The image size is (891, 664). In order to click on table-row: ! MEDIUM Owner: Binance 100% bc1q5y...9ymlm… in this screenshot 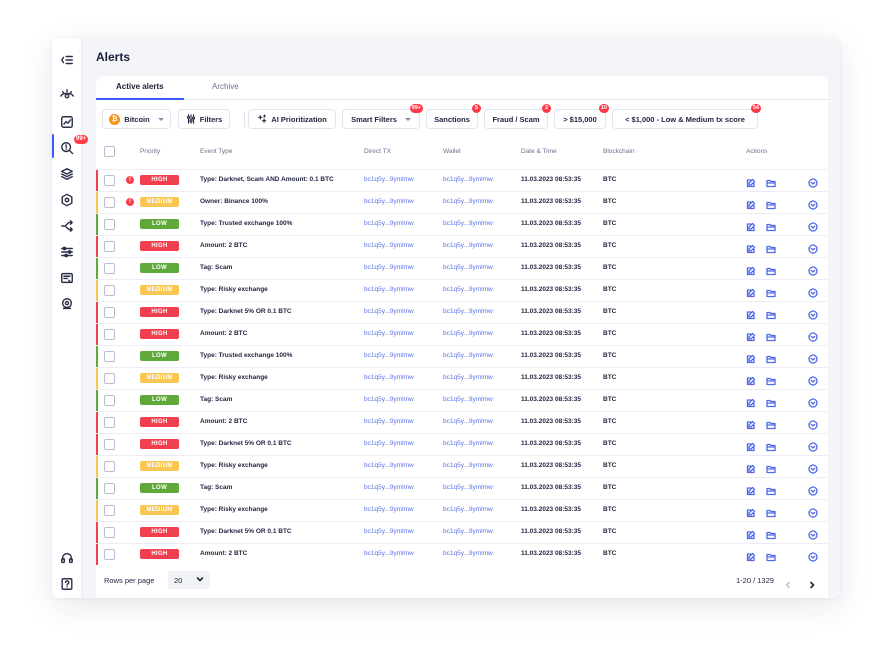, I will do `click(462, 202)`.